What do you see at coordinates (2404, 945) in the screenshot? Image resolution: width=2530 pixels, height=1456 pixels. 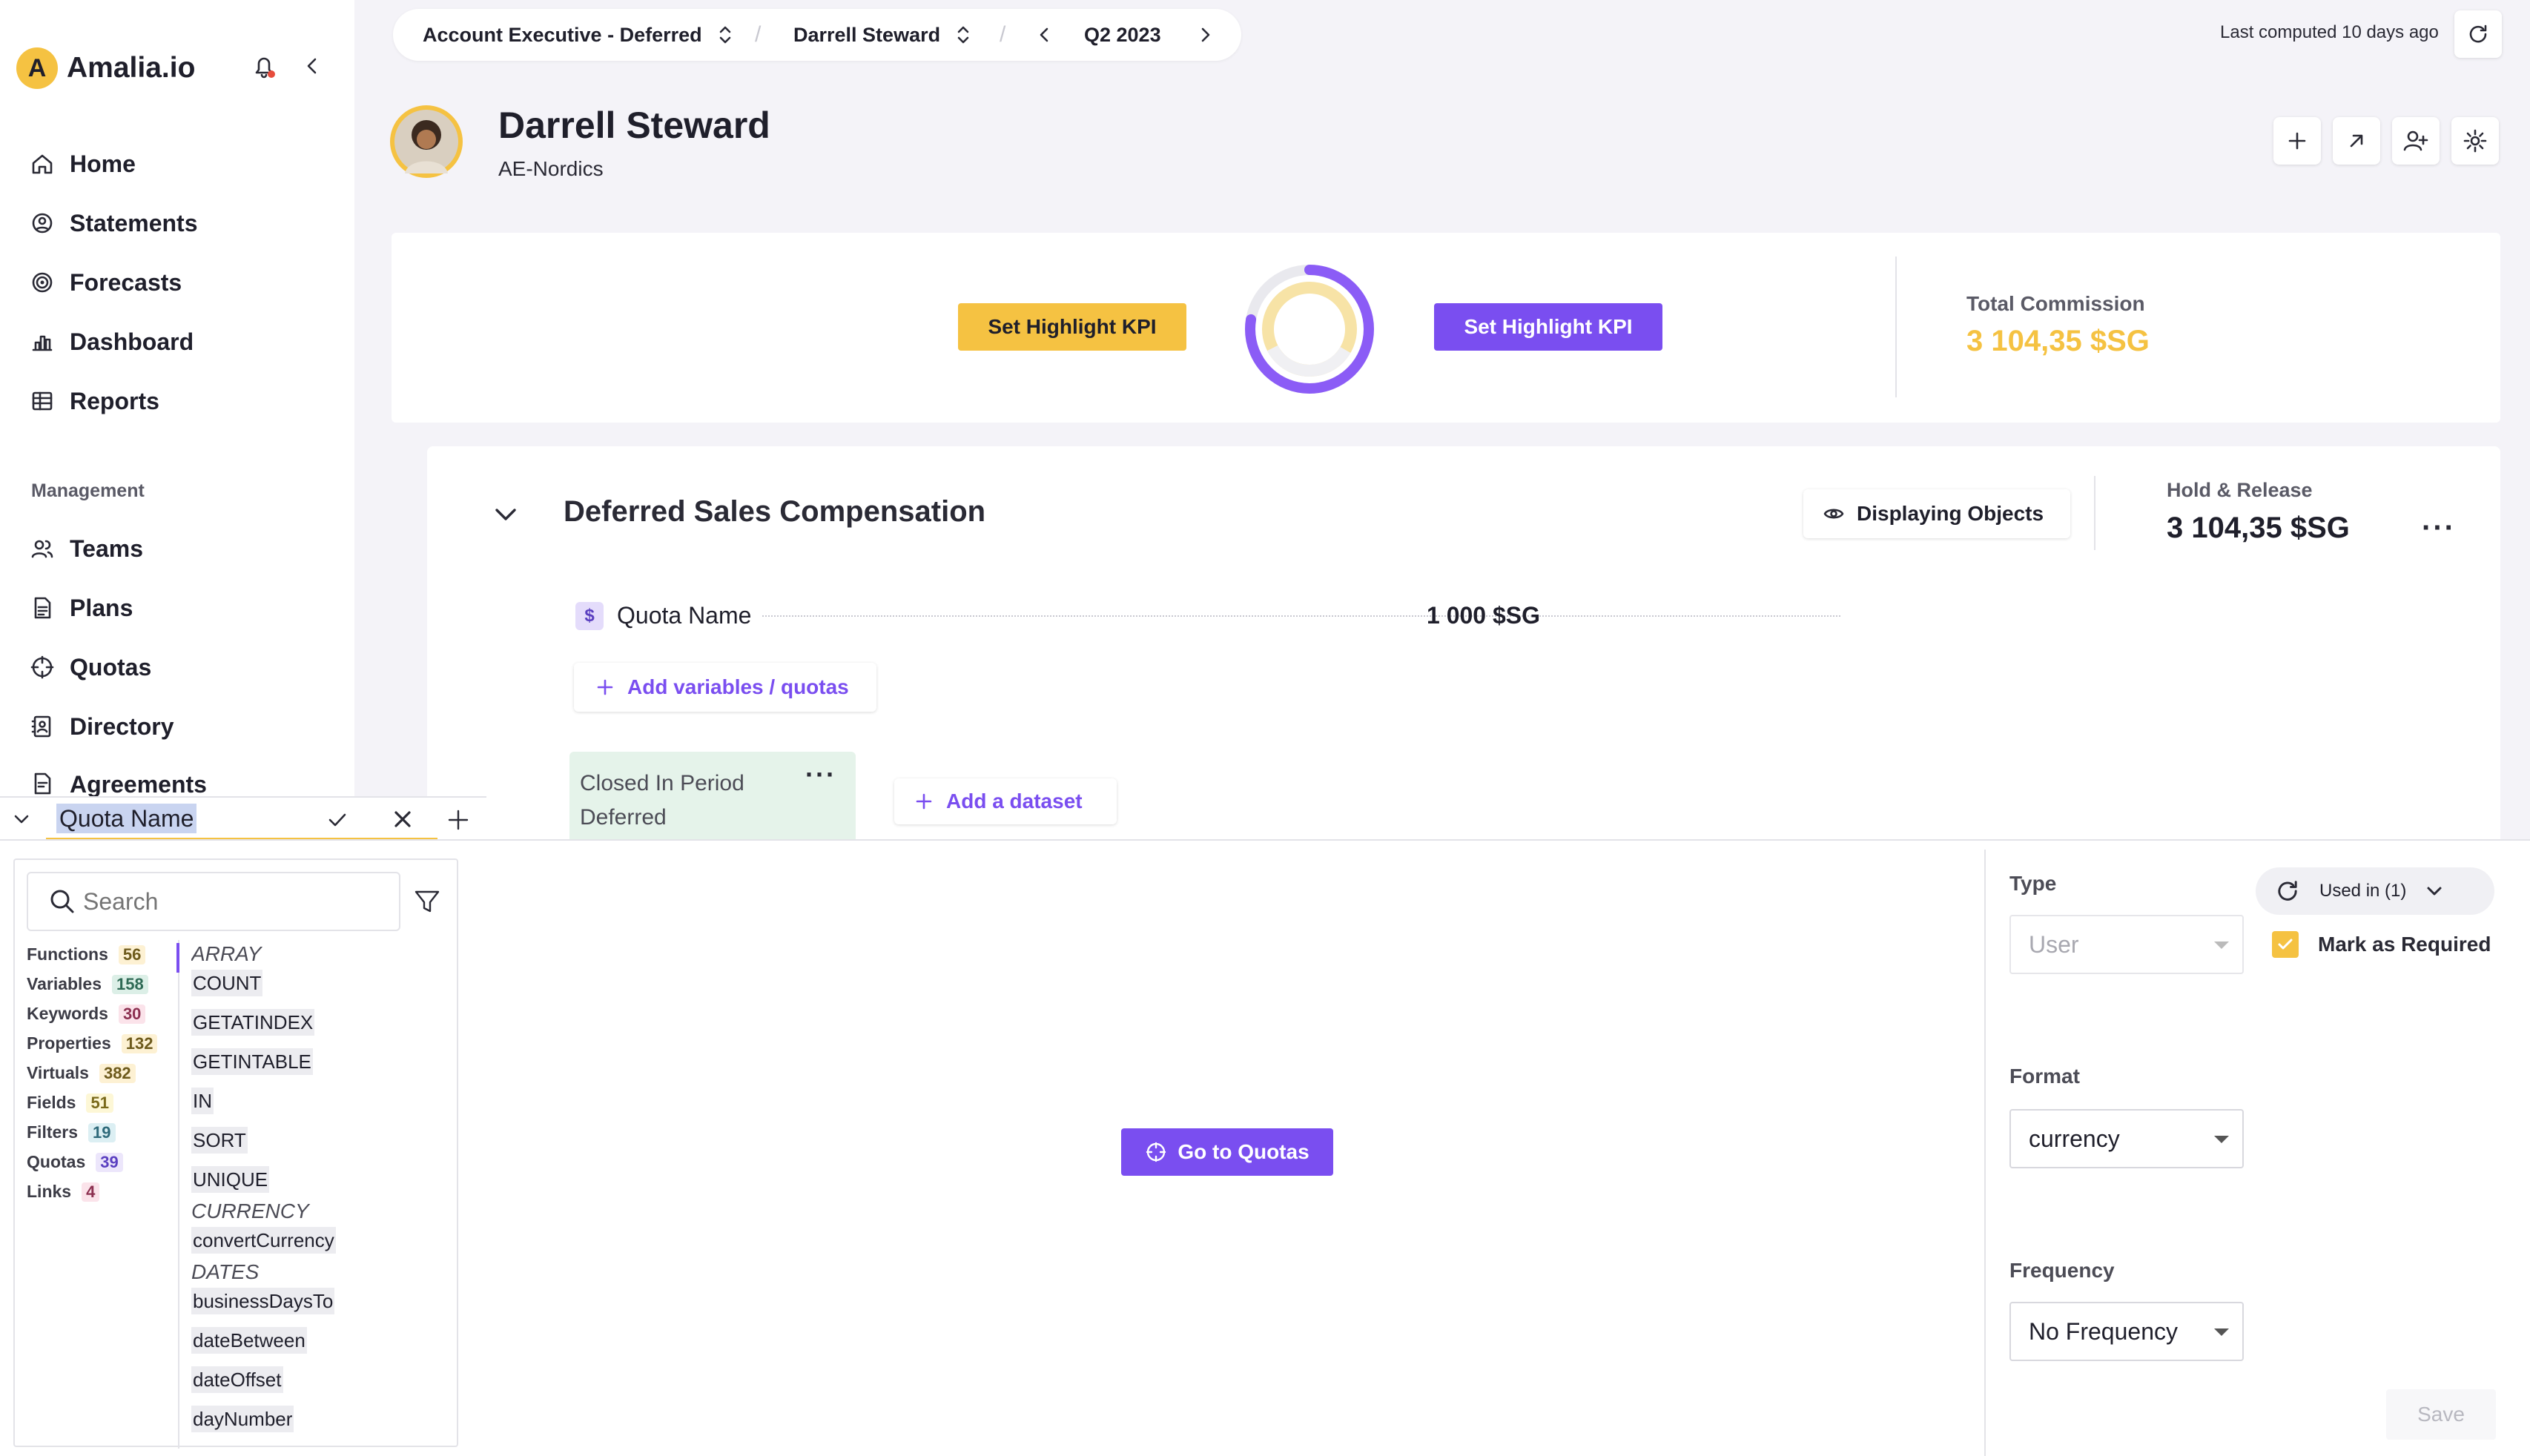 I see `mark-required-label: Mark as Required` at bounding box center [2404, 945].